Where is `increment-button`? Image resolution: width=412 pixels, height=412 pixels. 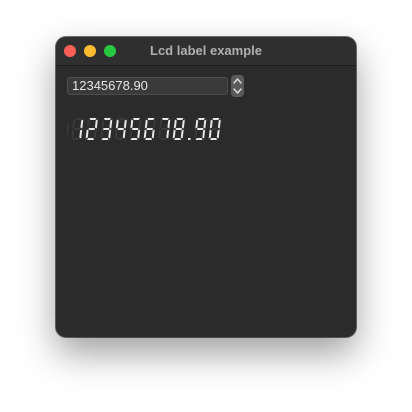 increment-button is located at coordinates (237, 80).